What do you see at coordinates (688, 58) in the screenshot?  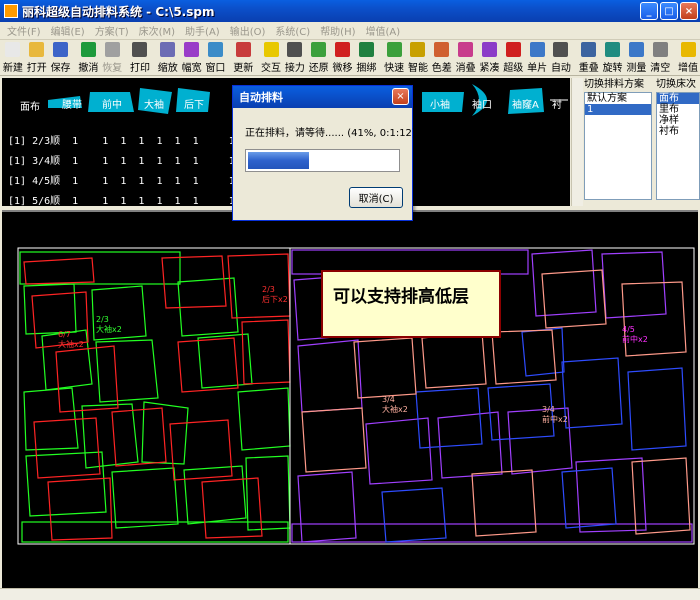 I see `toolbar-button-value-add: 增值` at bounding box center [688, 58].